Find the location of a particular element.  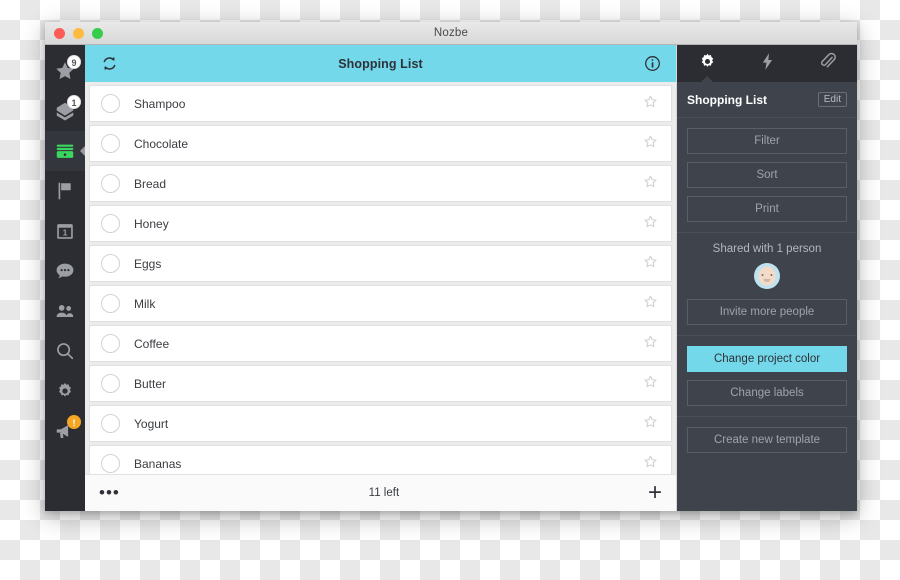

detail-tab-bar is located at coordinates (767, 63).